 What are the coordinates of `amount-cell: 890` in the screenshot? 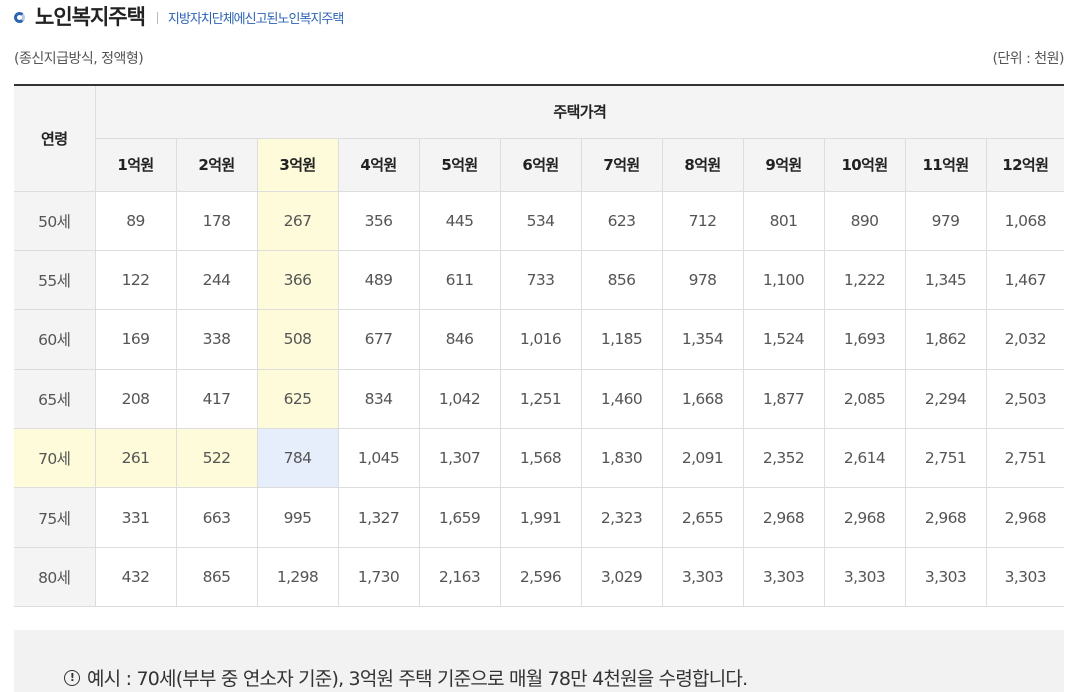 It's located at (865, 221).